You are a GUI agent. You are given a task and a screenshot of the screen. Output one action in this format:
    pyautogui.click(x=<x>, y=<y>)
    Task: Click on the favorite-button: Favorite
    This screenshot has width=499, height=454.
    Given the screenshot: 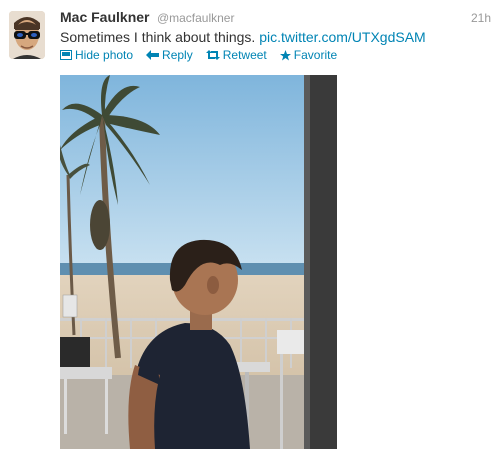 What is the action you would take?
    pyautogui.click(x=308, y=55)
    